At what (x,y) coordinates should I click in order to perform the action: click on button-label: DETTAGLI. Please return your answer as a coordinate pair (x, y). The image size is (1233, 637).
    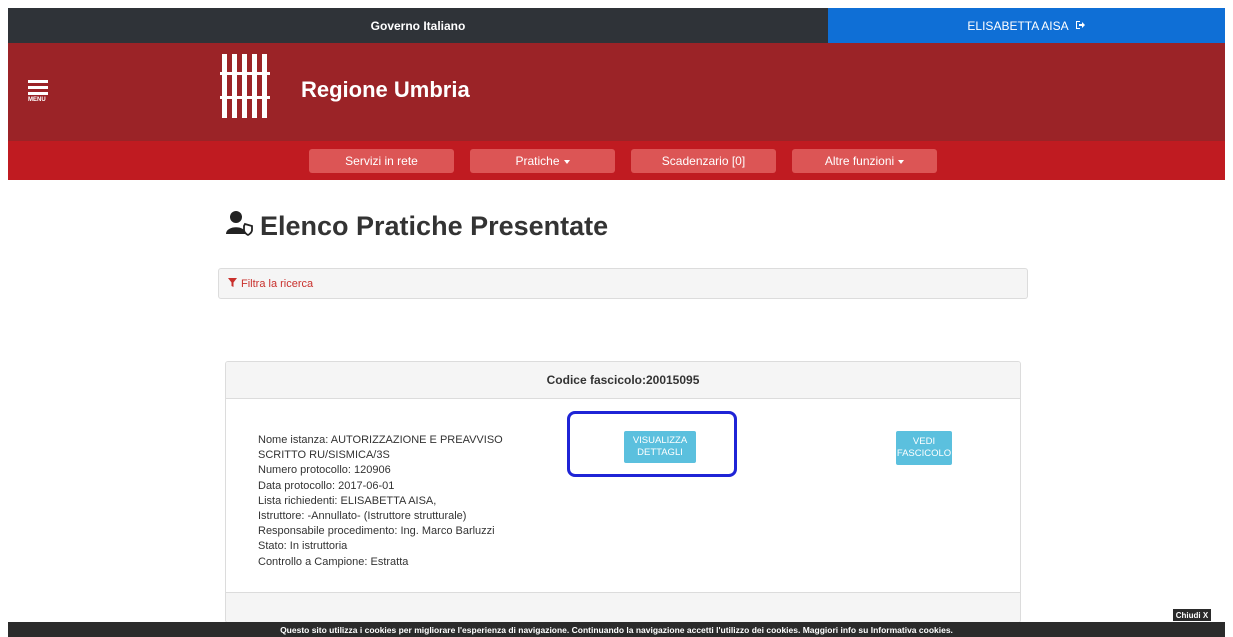
    Looking at the image, I should click on (660, 452).